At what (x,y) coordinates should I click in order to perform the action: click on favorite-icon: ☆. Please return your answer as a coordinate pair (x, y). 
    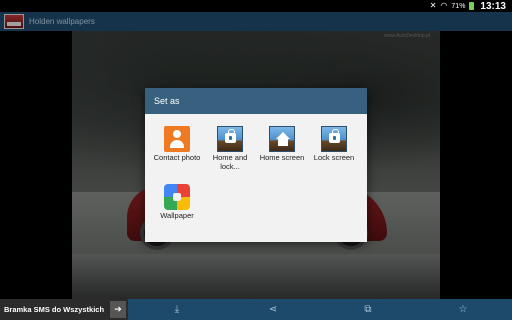
    Looking at the image, I should click on (463, 309).